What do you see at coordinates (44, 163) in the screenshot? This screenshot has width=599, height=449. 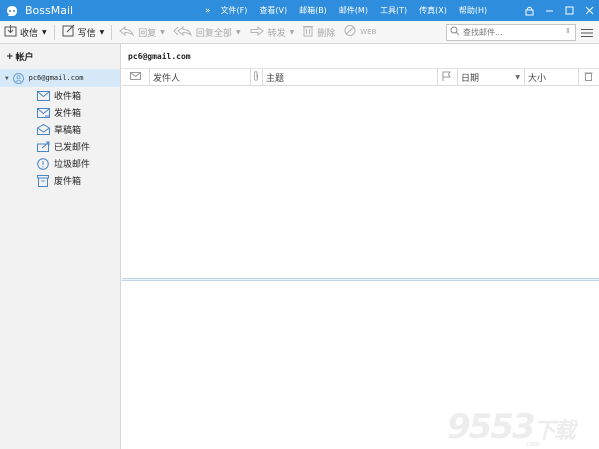 I see `spam-icon` at bounding box center [44, 163].